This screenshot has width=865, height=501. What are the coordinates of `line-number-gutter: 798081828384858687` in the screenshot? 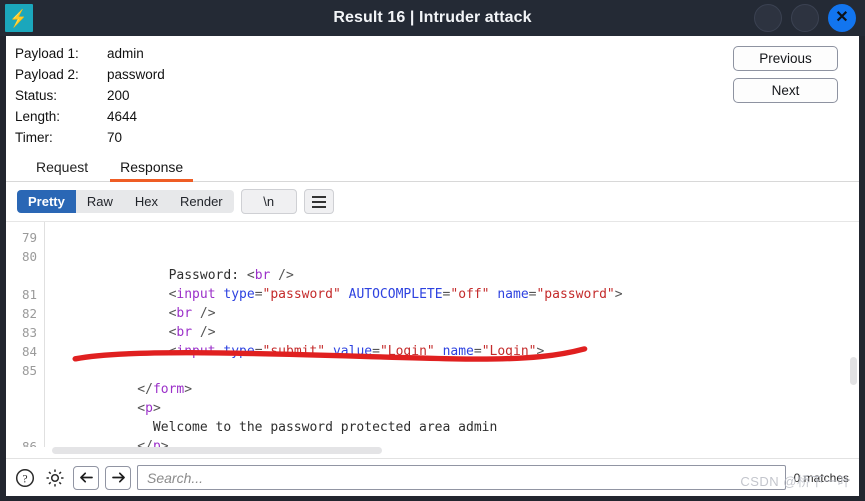 It's located at (25, 334).